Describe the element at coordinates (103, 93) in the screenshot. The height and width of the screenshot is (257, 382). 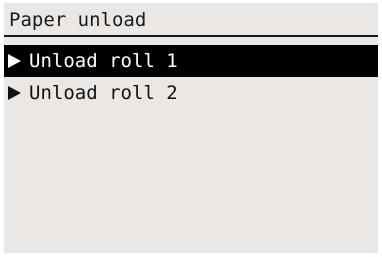
I see `menu-item-label: Unload roll 2` at that location.